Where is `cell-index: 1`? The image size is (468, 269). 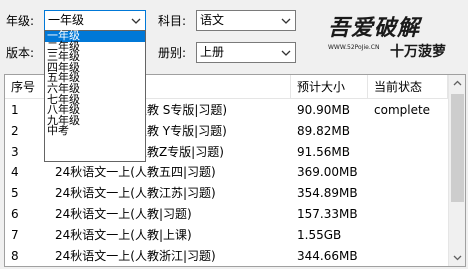
cell-index: 1 is located at coordinates (15, 110).